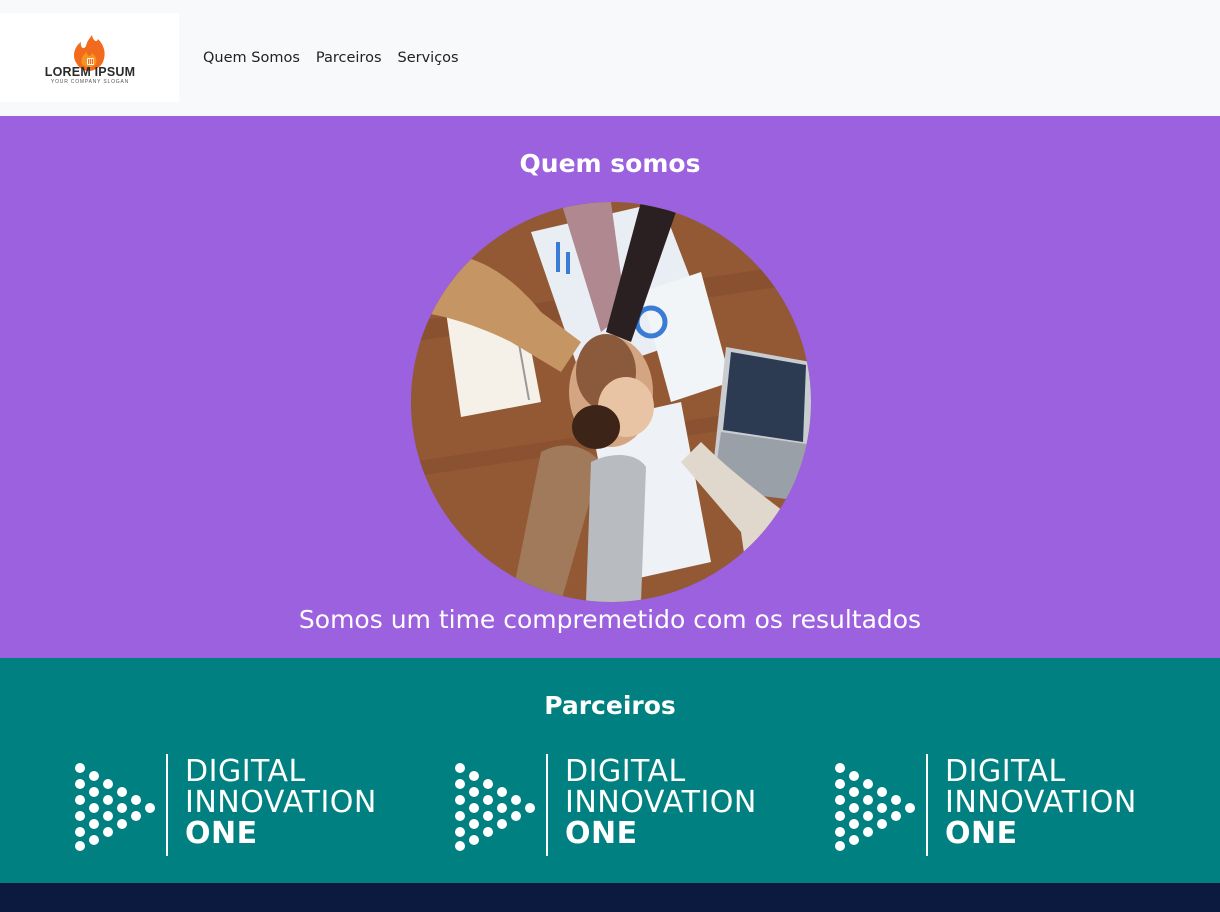 The width and height of the screenshot is (1220, 912). What do you see at coordinates (610, 897) in the screenshot?
I see `footer` at bounding box center [610, 897].